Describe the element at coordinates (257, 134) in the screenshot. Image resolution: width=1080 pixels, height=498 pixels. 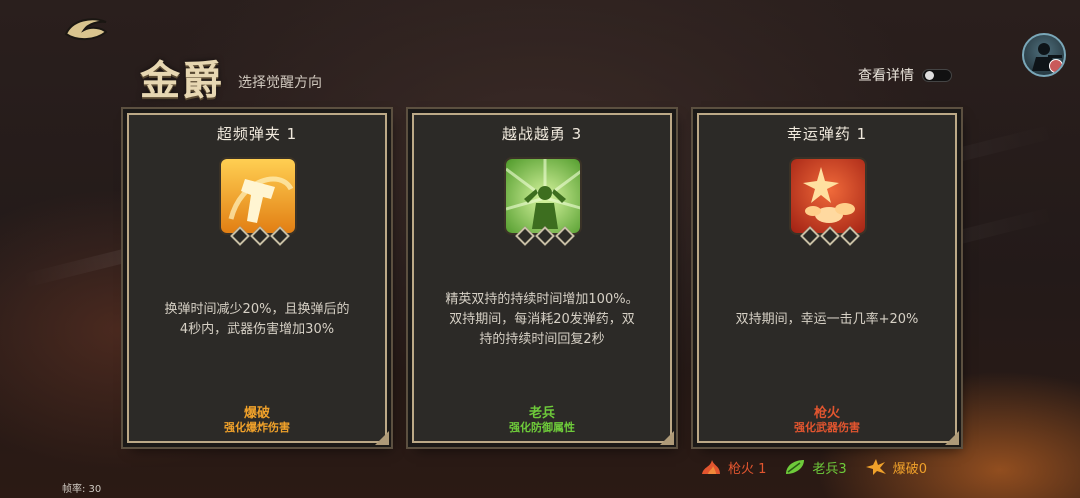
I see `card-title: 超频弹夹 1` at that location.